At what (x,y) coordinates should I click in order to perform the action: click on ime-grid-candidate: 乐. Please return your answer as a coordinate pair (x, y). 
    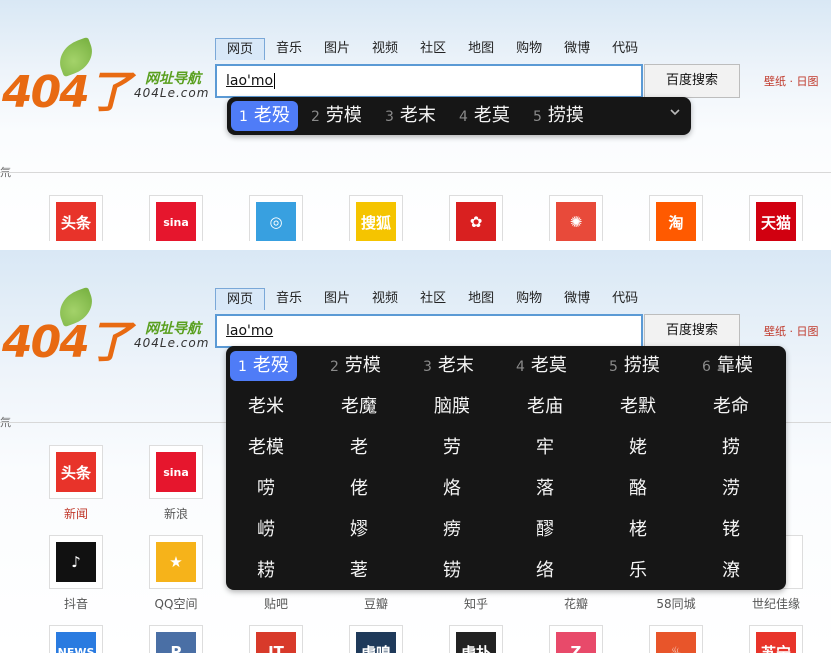
    Looking at the image, I should click on (638, 569).